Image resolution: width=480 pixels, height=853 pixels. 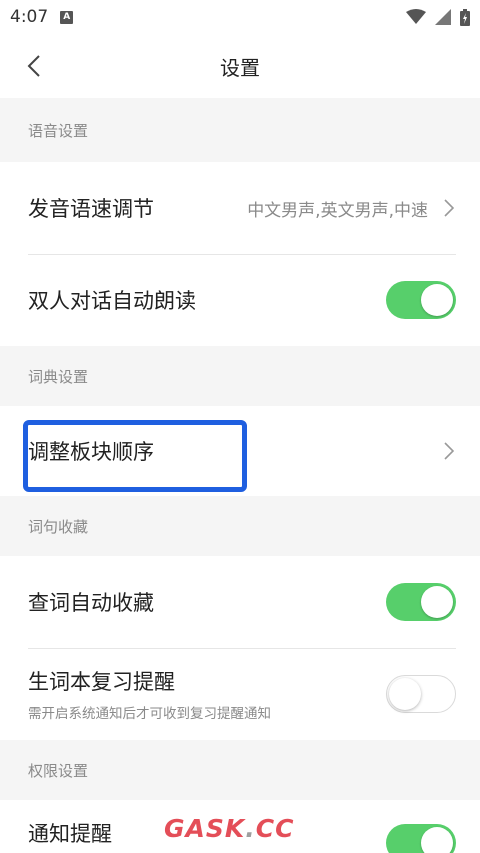 I want to click on section-header-voice: 语音设置, so click(x=240, y=130).